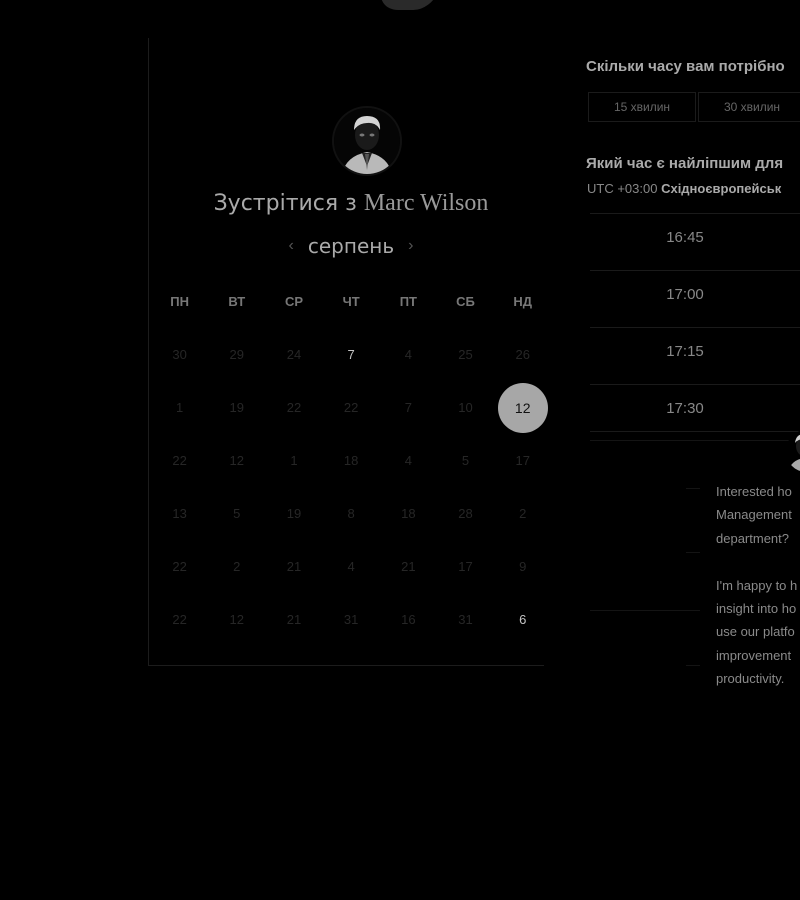 The height and width of the screenshot is (900, 800). I want to click on weekday-label: СР, so click(293, 301).